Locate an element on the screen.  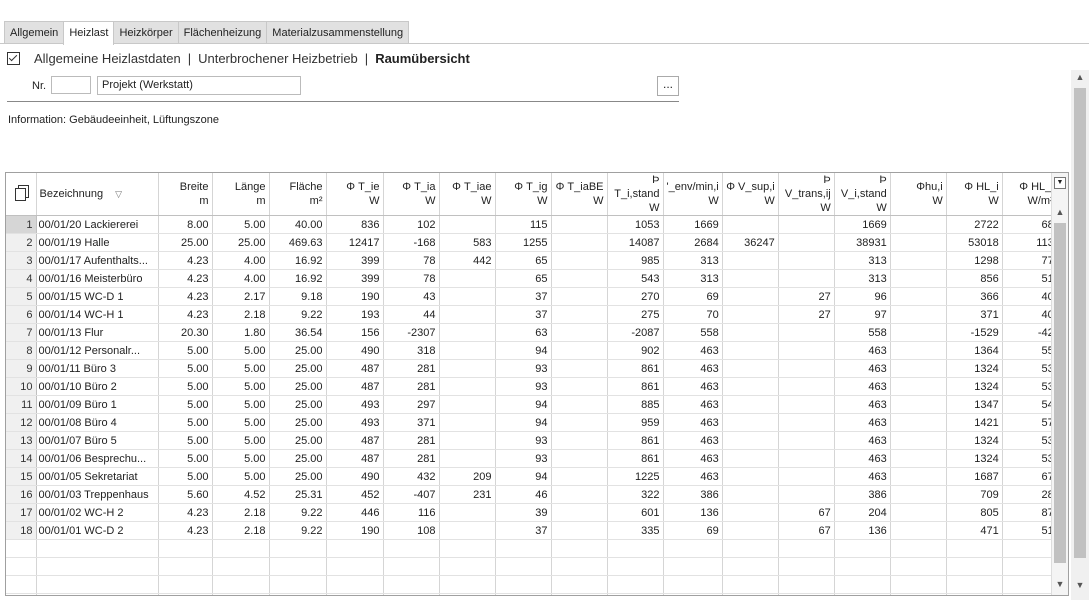
column-header: Φhu,i W is located at coordinates (918, 194).